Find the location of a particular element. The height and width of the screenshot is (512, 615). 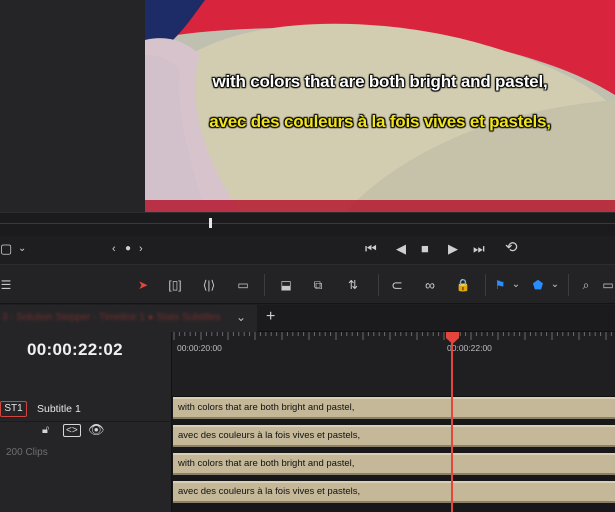

play-reverse-icon: ◀ is located at coordinates (401, 249).